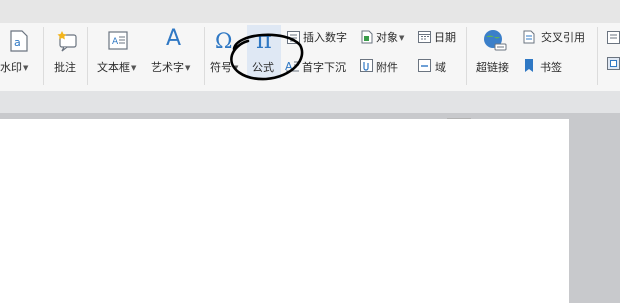 The image size is (620, 303). What do you see at coordinates (424, 37) in the screenshot?
I see `calendar-icon` at bounding box center [424, 37].